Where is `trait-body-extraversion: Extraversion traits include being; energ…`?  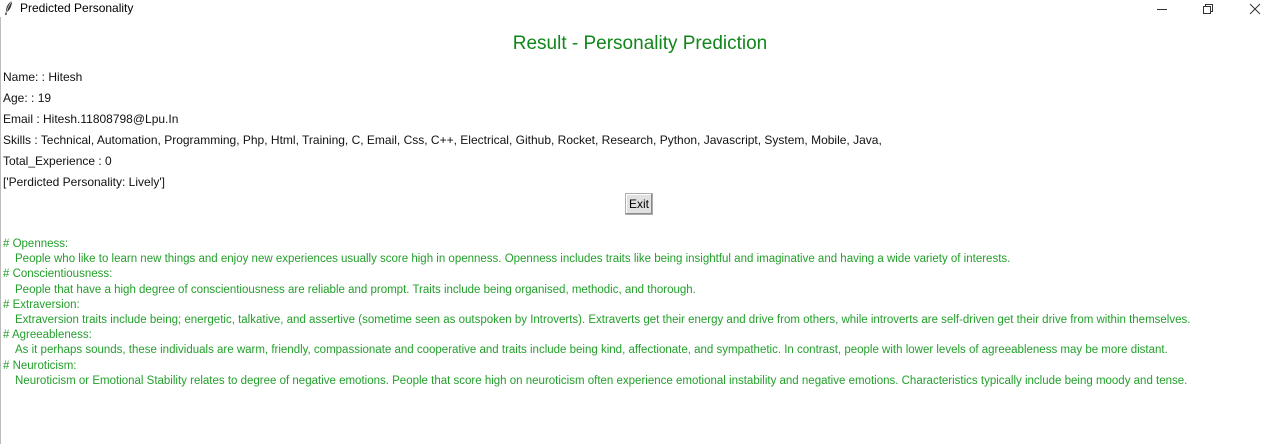 trait-body-extraversion: Extraversion traits include being; energ… is located at coordinates (603, 320).